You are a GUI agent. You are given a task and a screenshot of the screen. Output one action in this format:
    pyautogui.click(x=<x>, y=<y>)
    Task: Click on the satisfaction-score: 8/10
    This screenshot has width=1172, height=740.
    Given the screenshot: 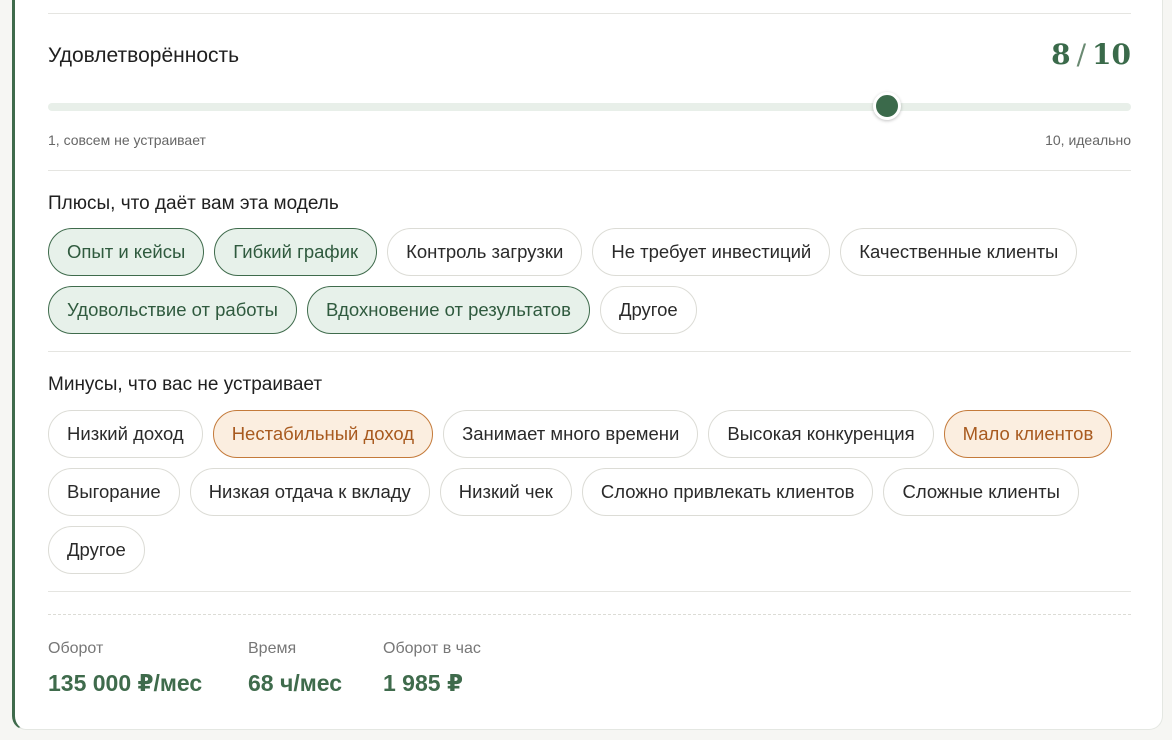 What is the action you would take?
    pyautogui.click(x=1091, y=54)
    